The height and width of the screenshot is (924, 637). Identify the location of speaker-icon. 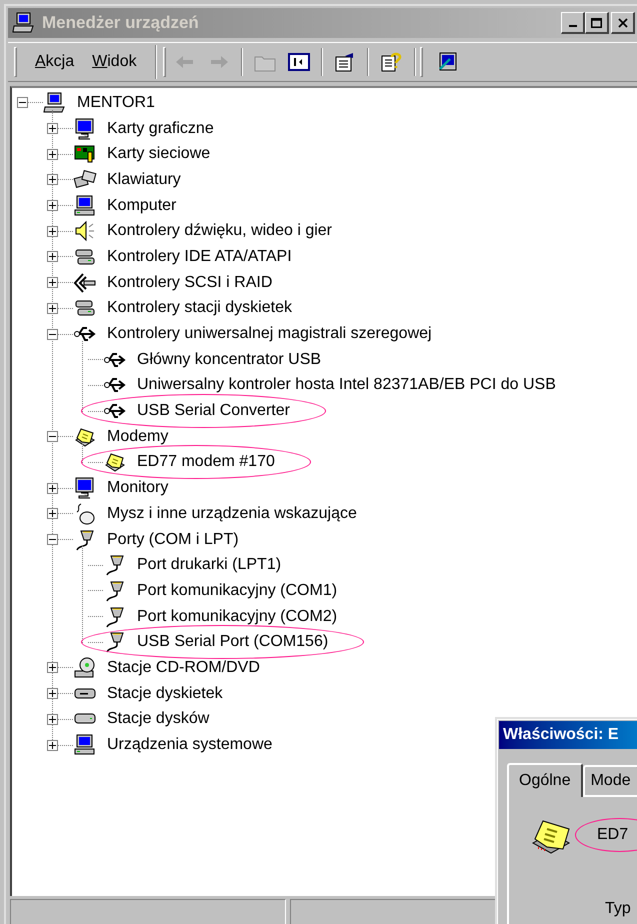
(85, 231).